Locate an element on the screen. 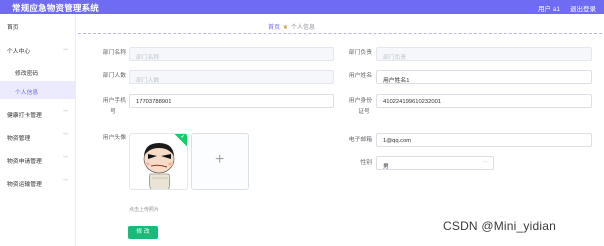  avatar-preview: ✓ is located at coordinates (158, 161).